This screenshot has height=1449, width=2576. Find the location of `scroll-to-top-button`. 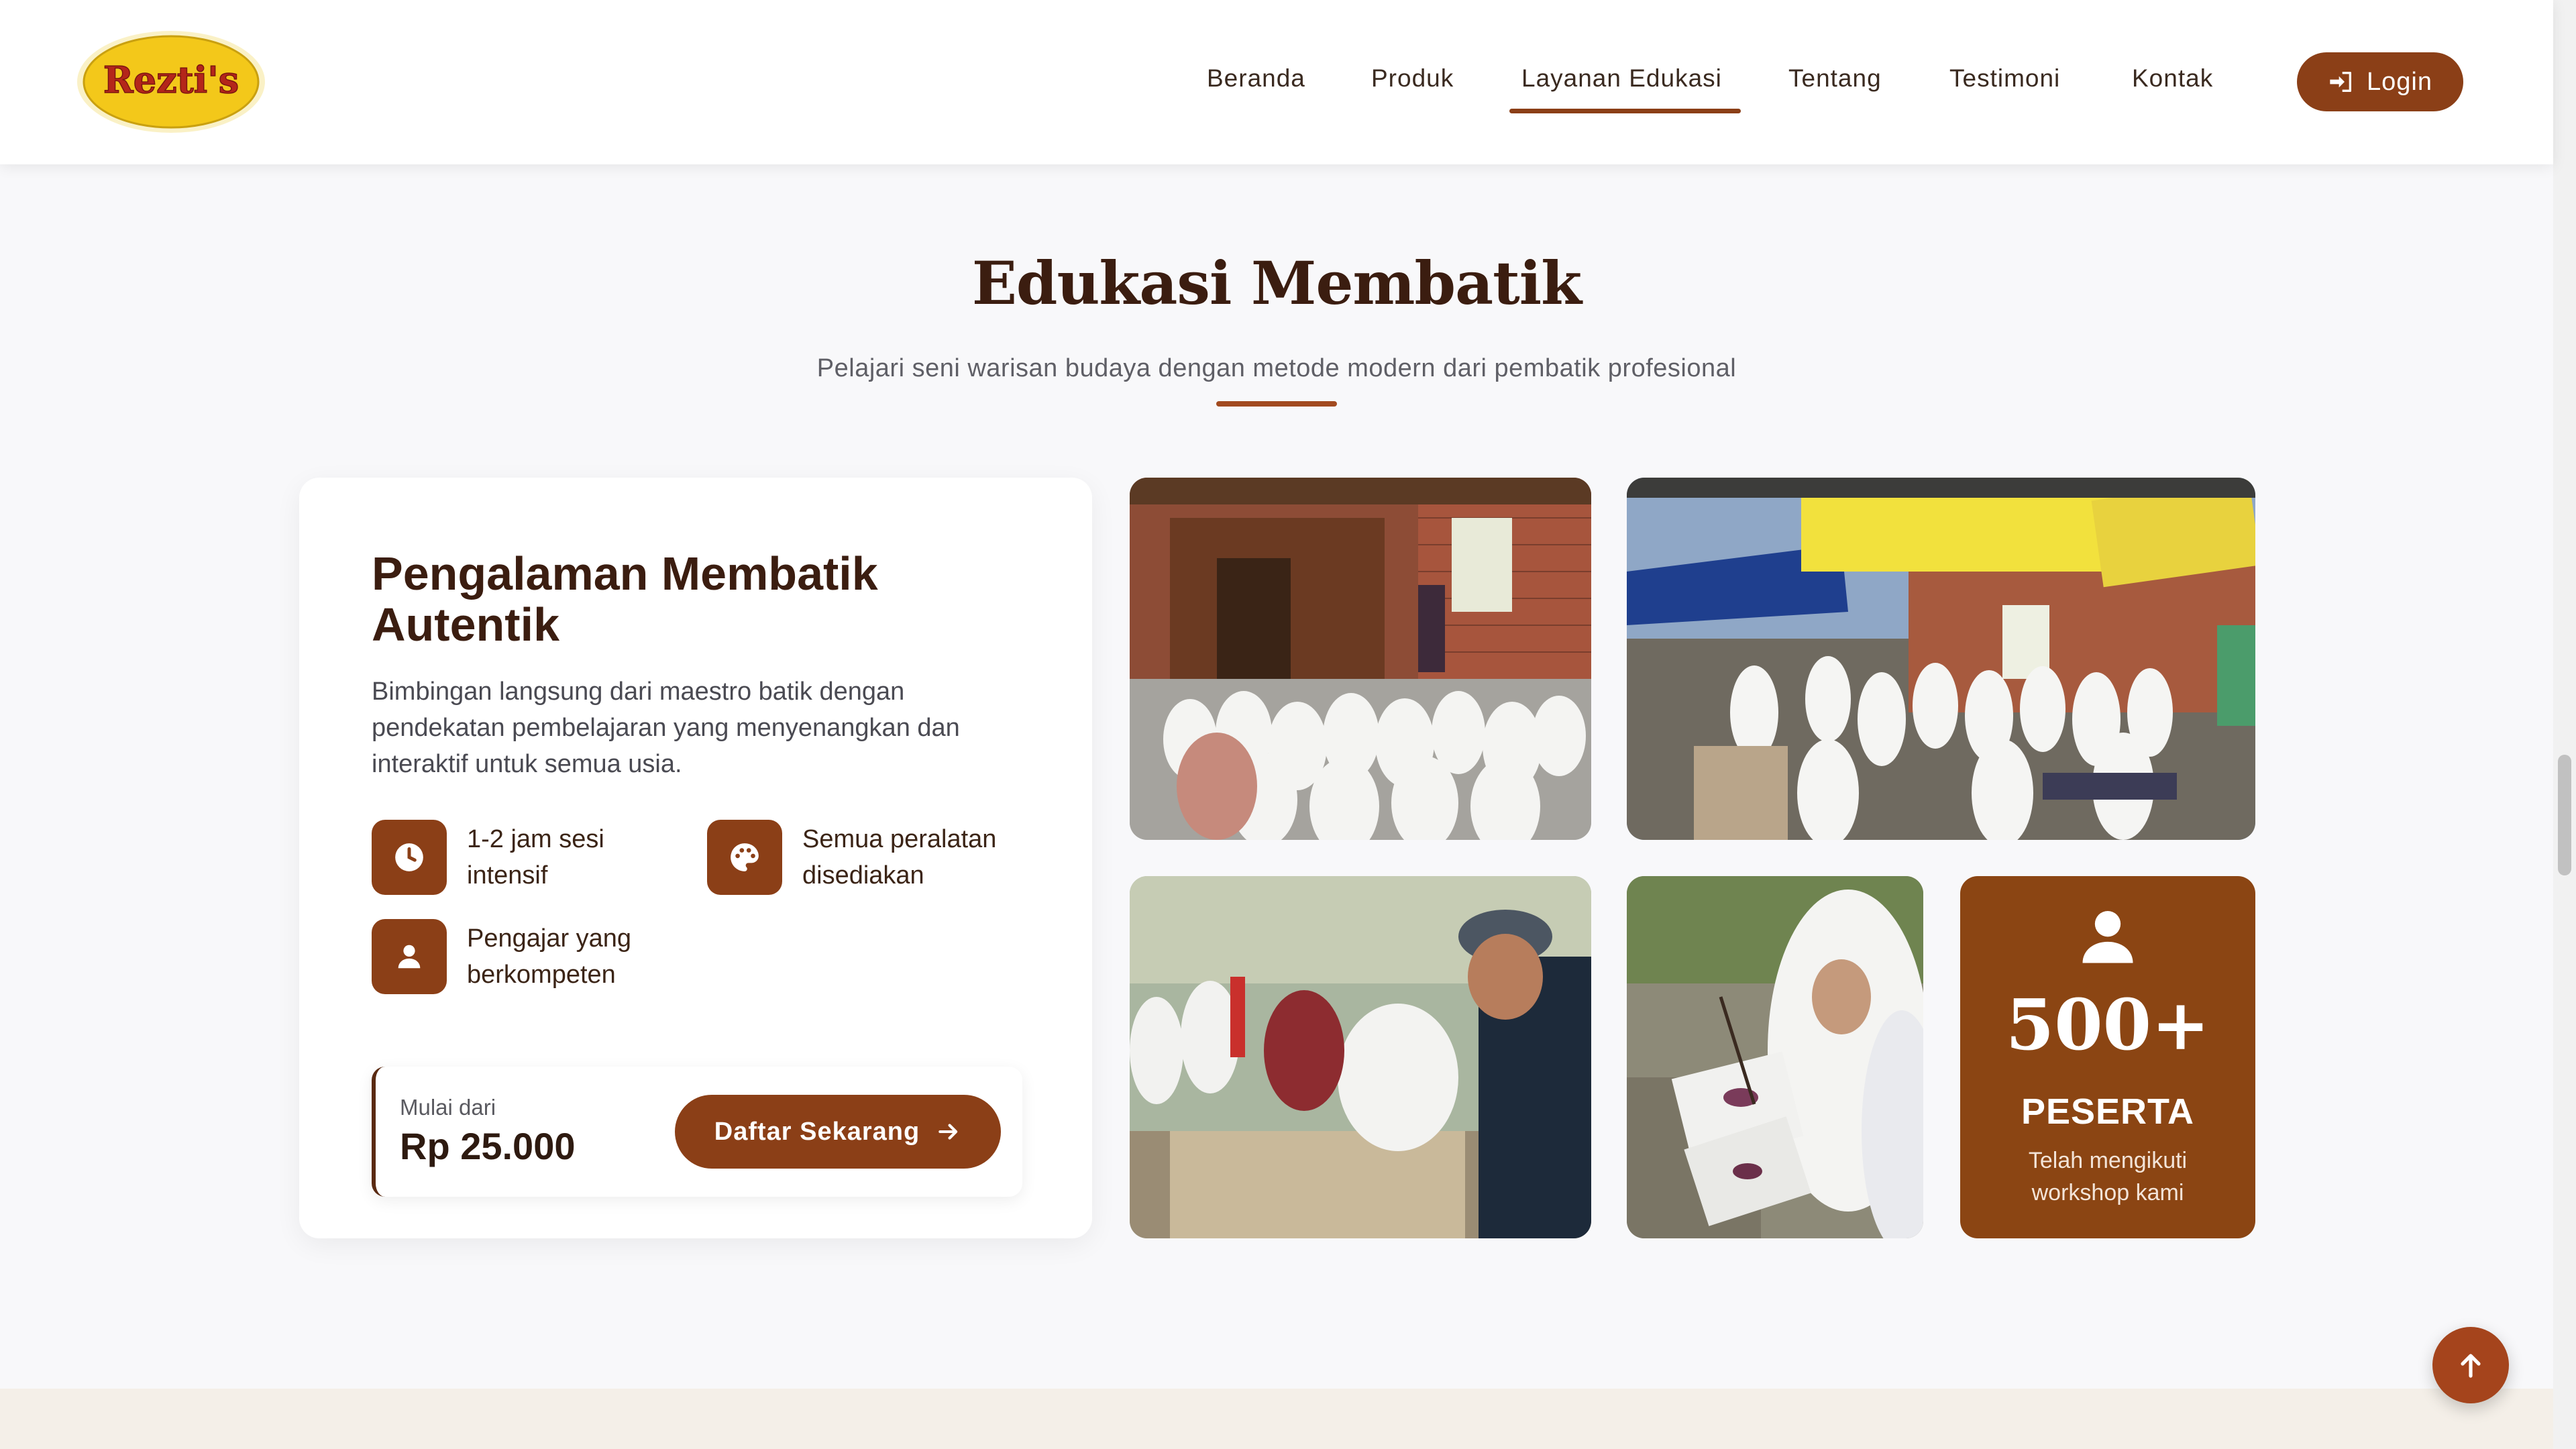

scroll-to-top-button is located at coordinates (2470, 1365).